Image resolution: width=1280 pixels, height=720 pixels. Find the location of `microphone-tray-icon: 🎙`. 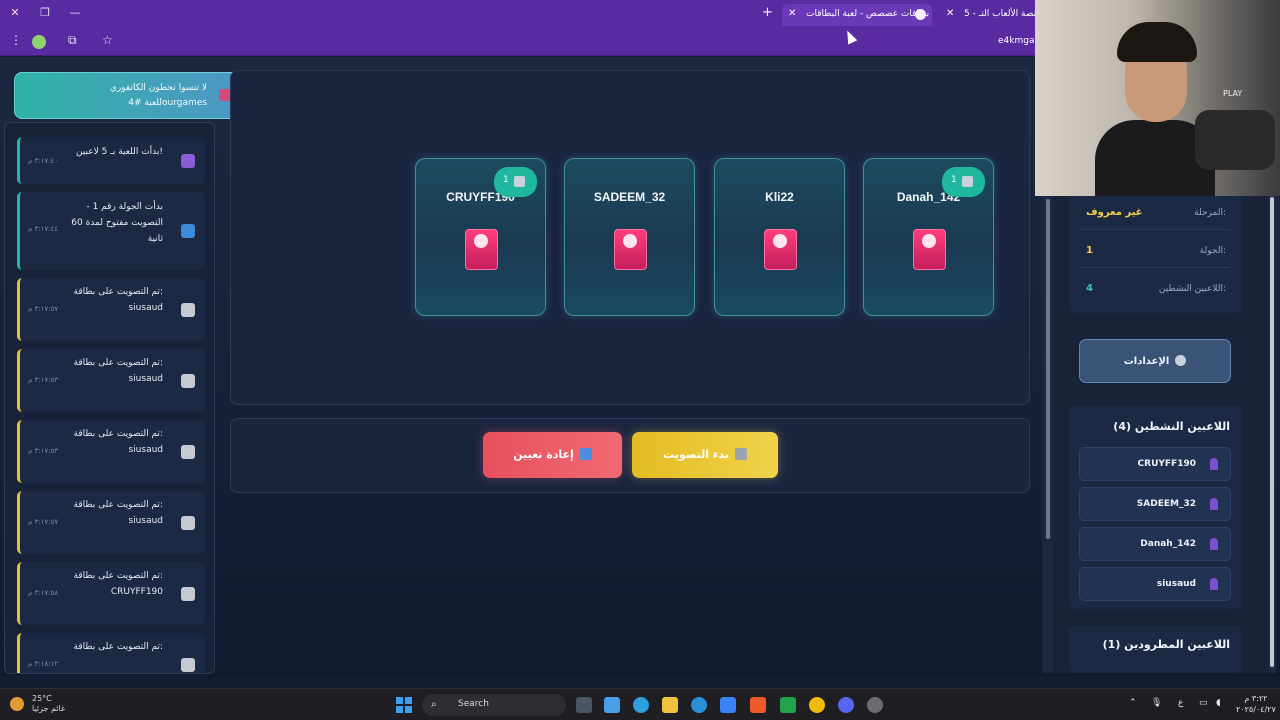

microphone-tray-icon: 🎙 is located at coordinates (1156, 703).